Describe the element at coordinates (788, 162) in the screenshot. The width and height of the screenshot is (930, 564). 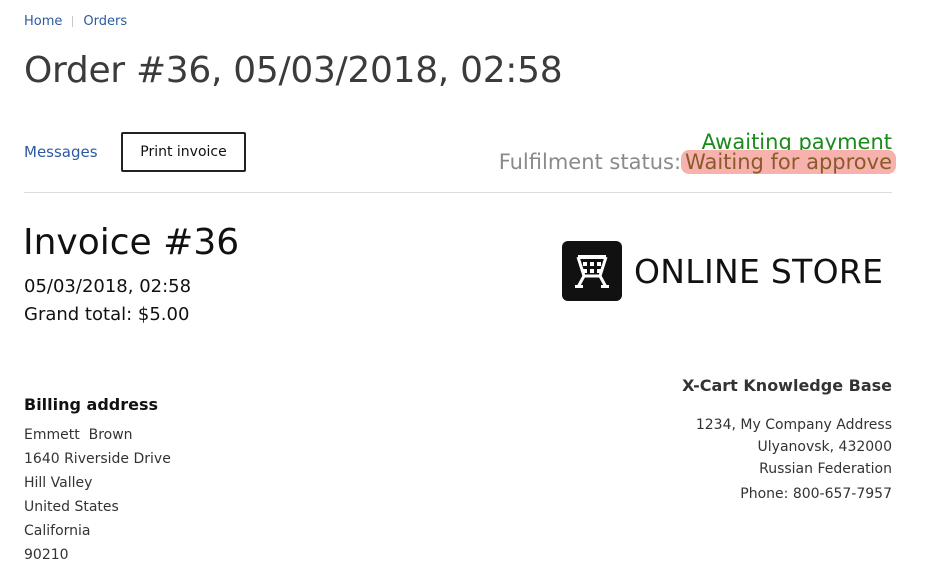
I see `fulfilment-status-value: Waiting for approve` at that location.